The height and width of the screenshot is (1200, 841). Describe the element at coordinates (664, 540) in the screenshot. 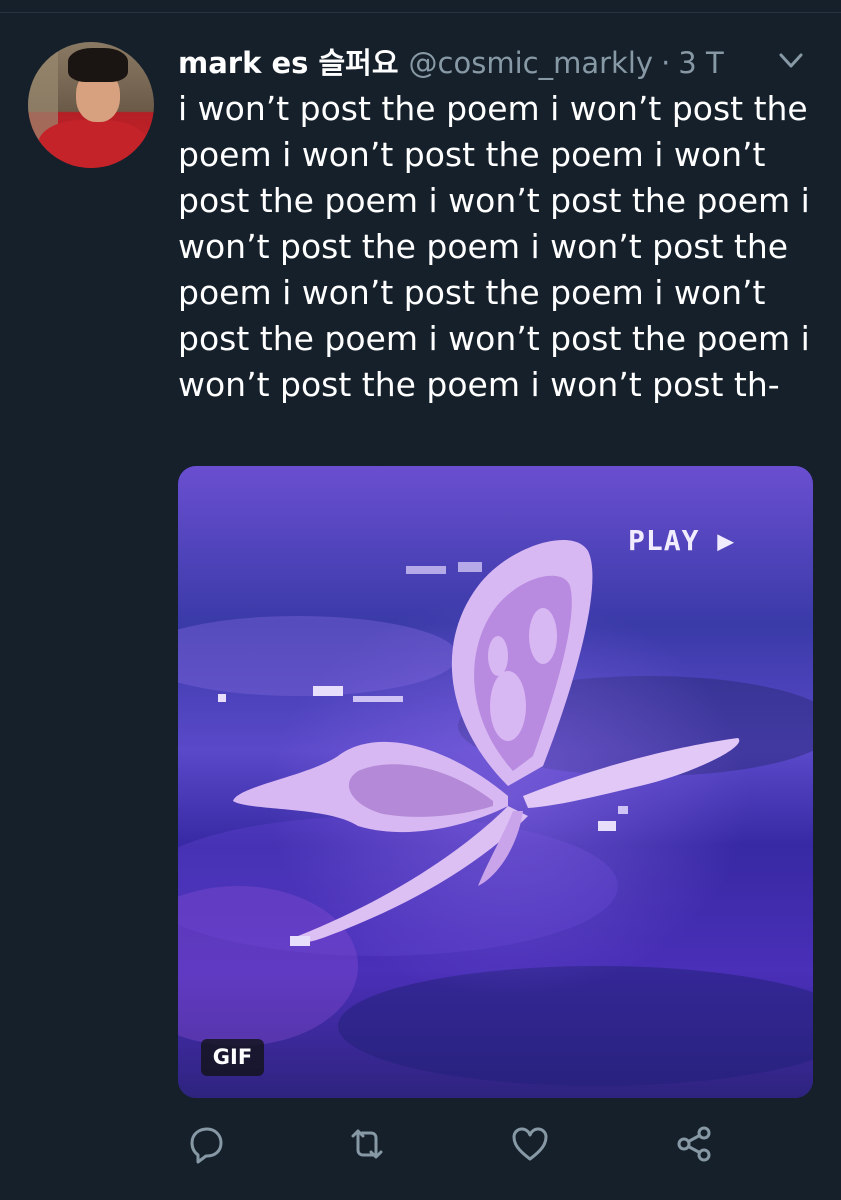

I see `play-label: PLAY` at that location.